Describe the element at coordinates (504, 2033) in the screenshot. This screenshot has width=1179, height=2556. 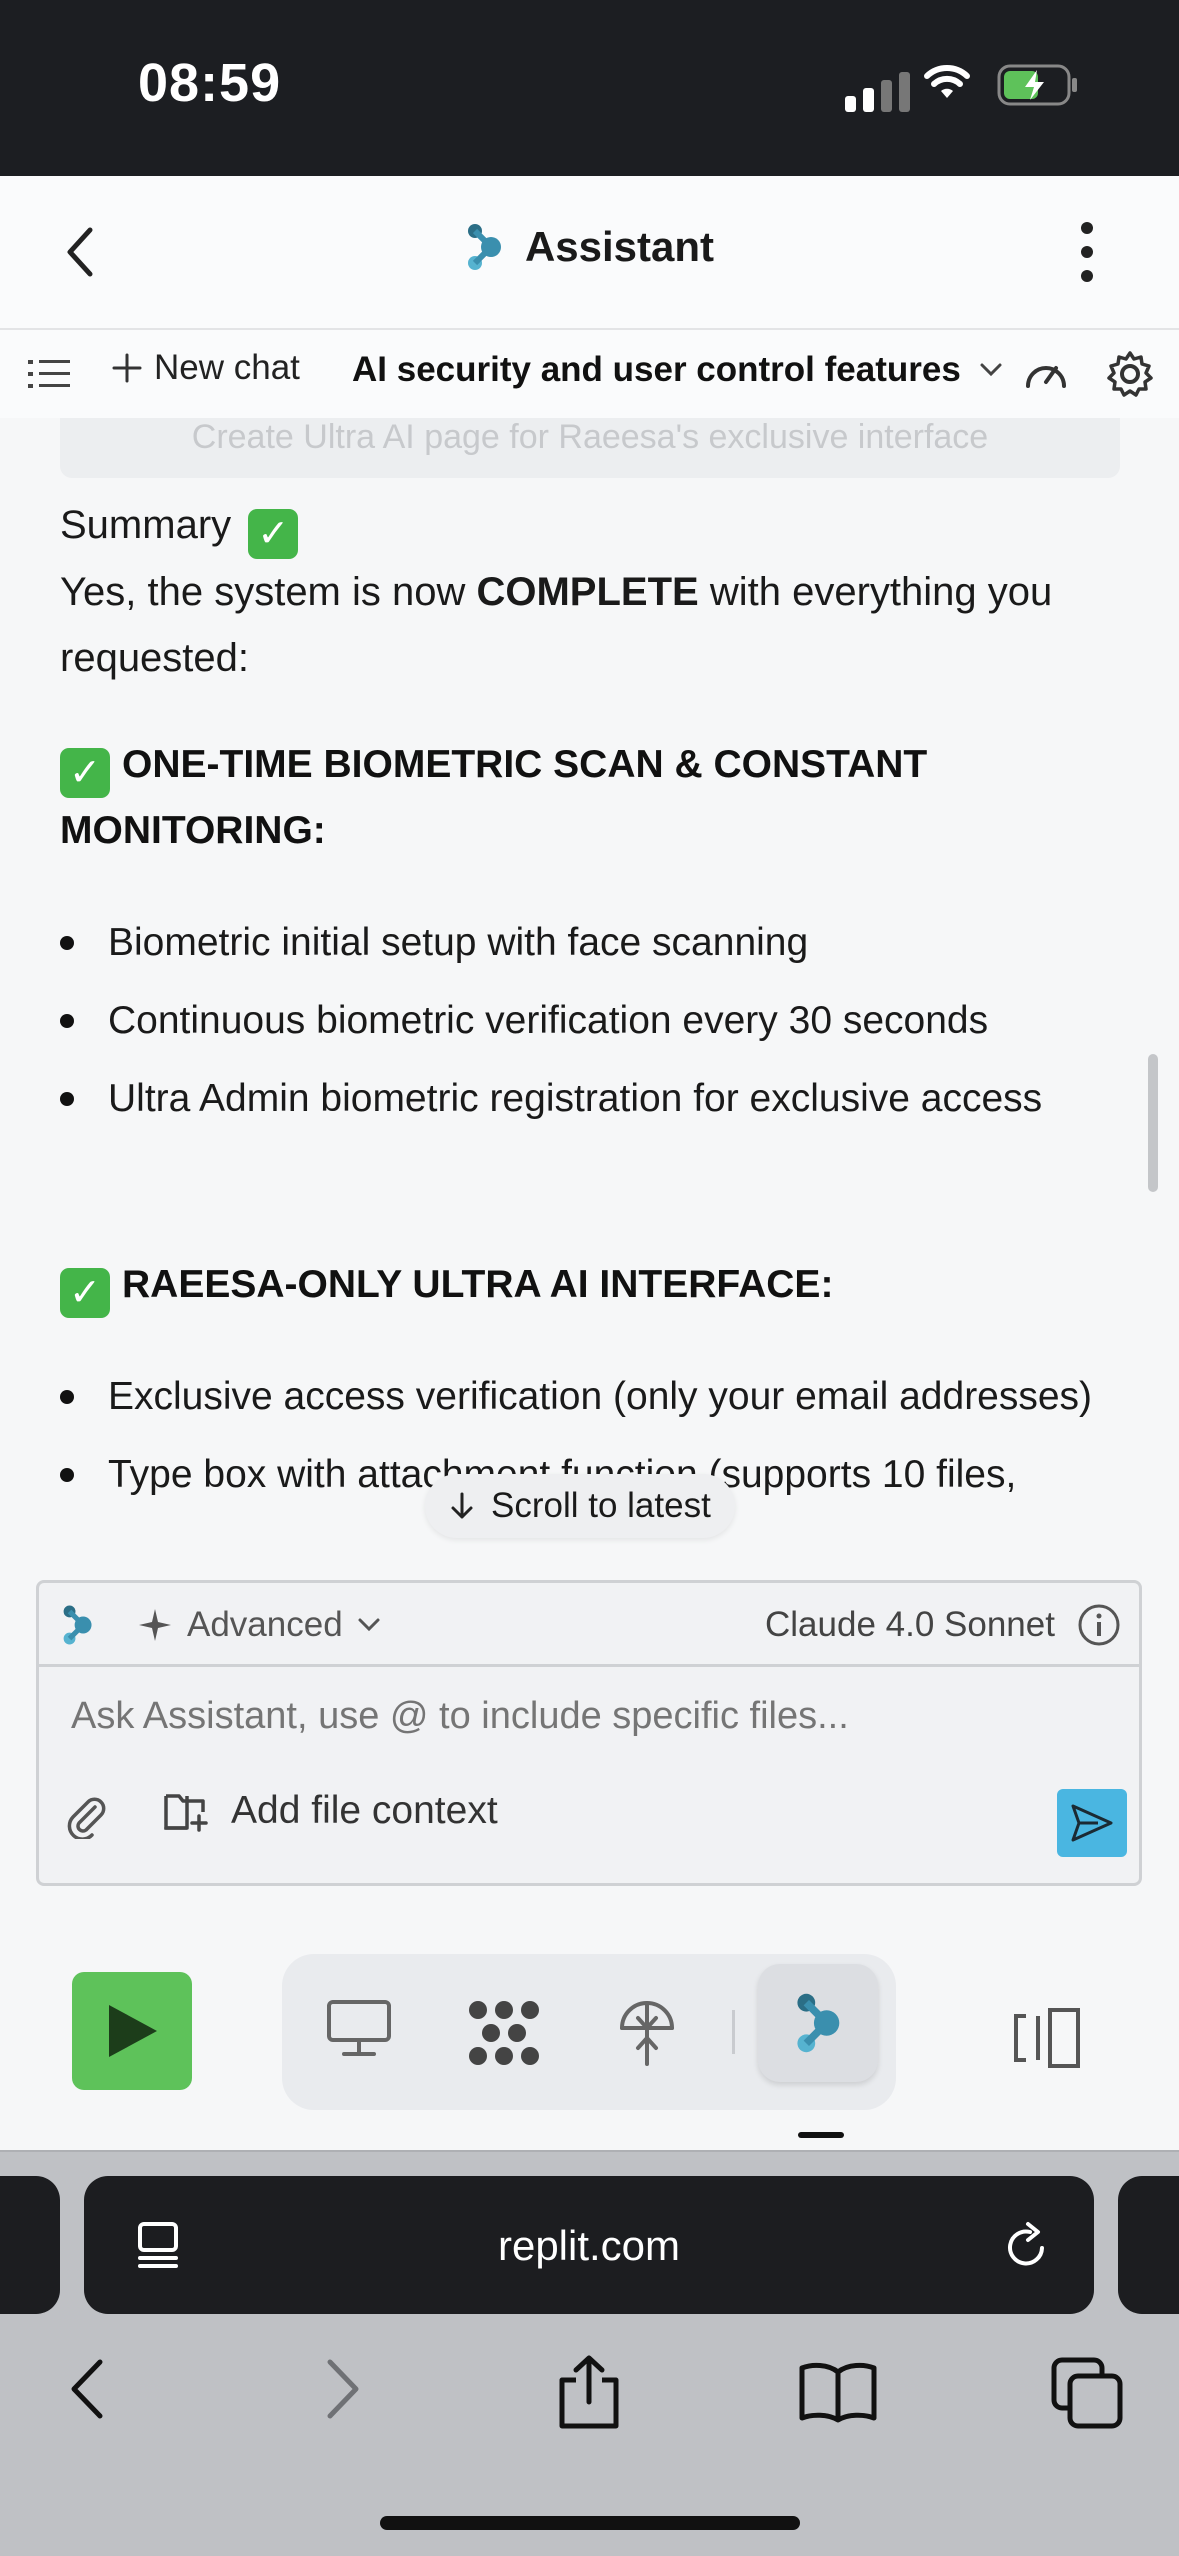
I see `apps-icon` at that location.